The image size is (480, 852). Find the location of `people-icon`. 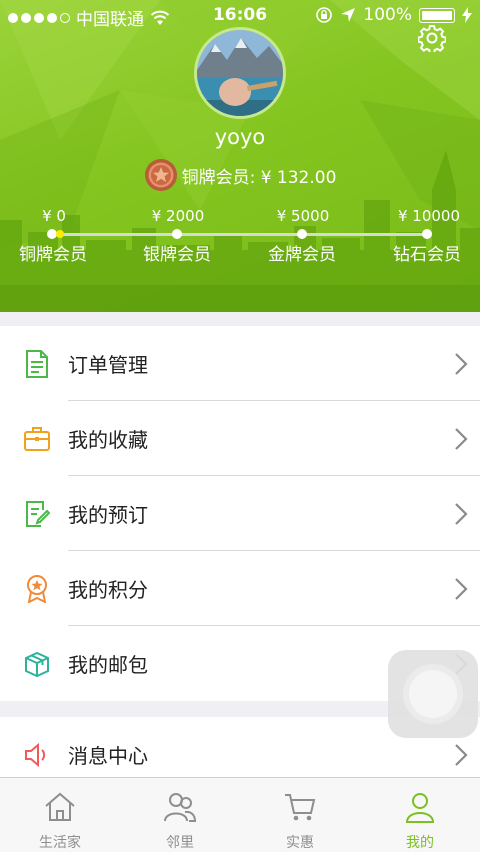

people-icon is located at coordinates (180, 807).